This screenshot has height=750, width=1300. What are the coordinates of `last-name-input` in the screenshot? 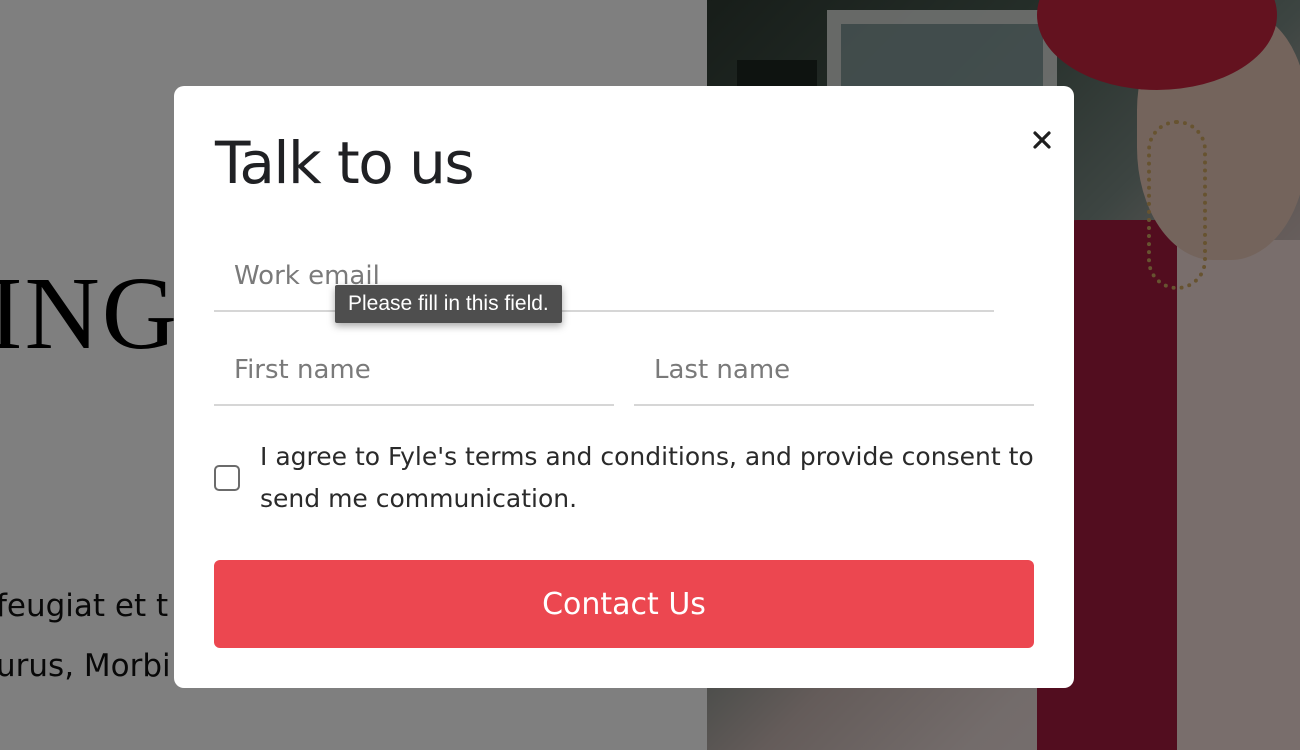 It's located at (834, 370).